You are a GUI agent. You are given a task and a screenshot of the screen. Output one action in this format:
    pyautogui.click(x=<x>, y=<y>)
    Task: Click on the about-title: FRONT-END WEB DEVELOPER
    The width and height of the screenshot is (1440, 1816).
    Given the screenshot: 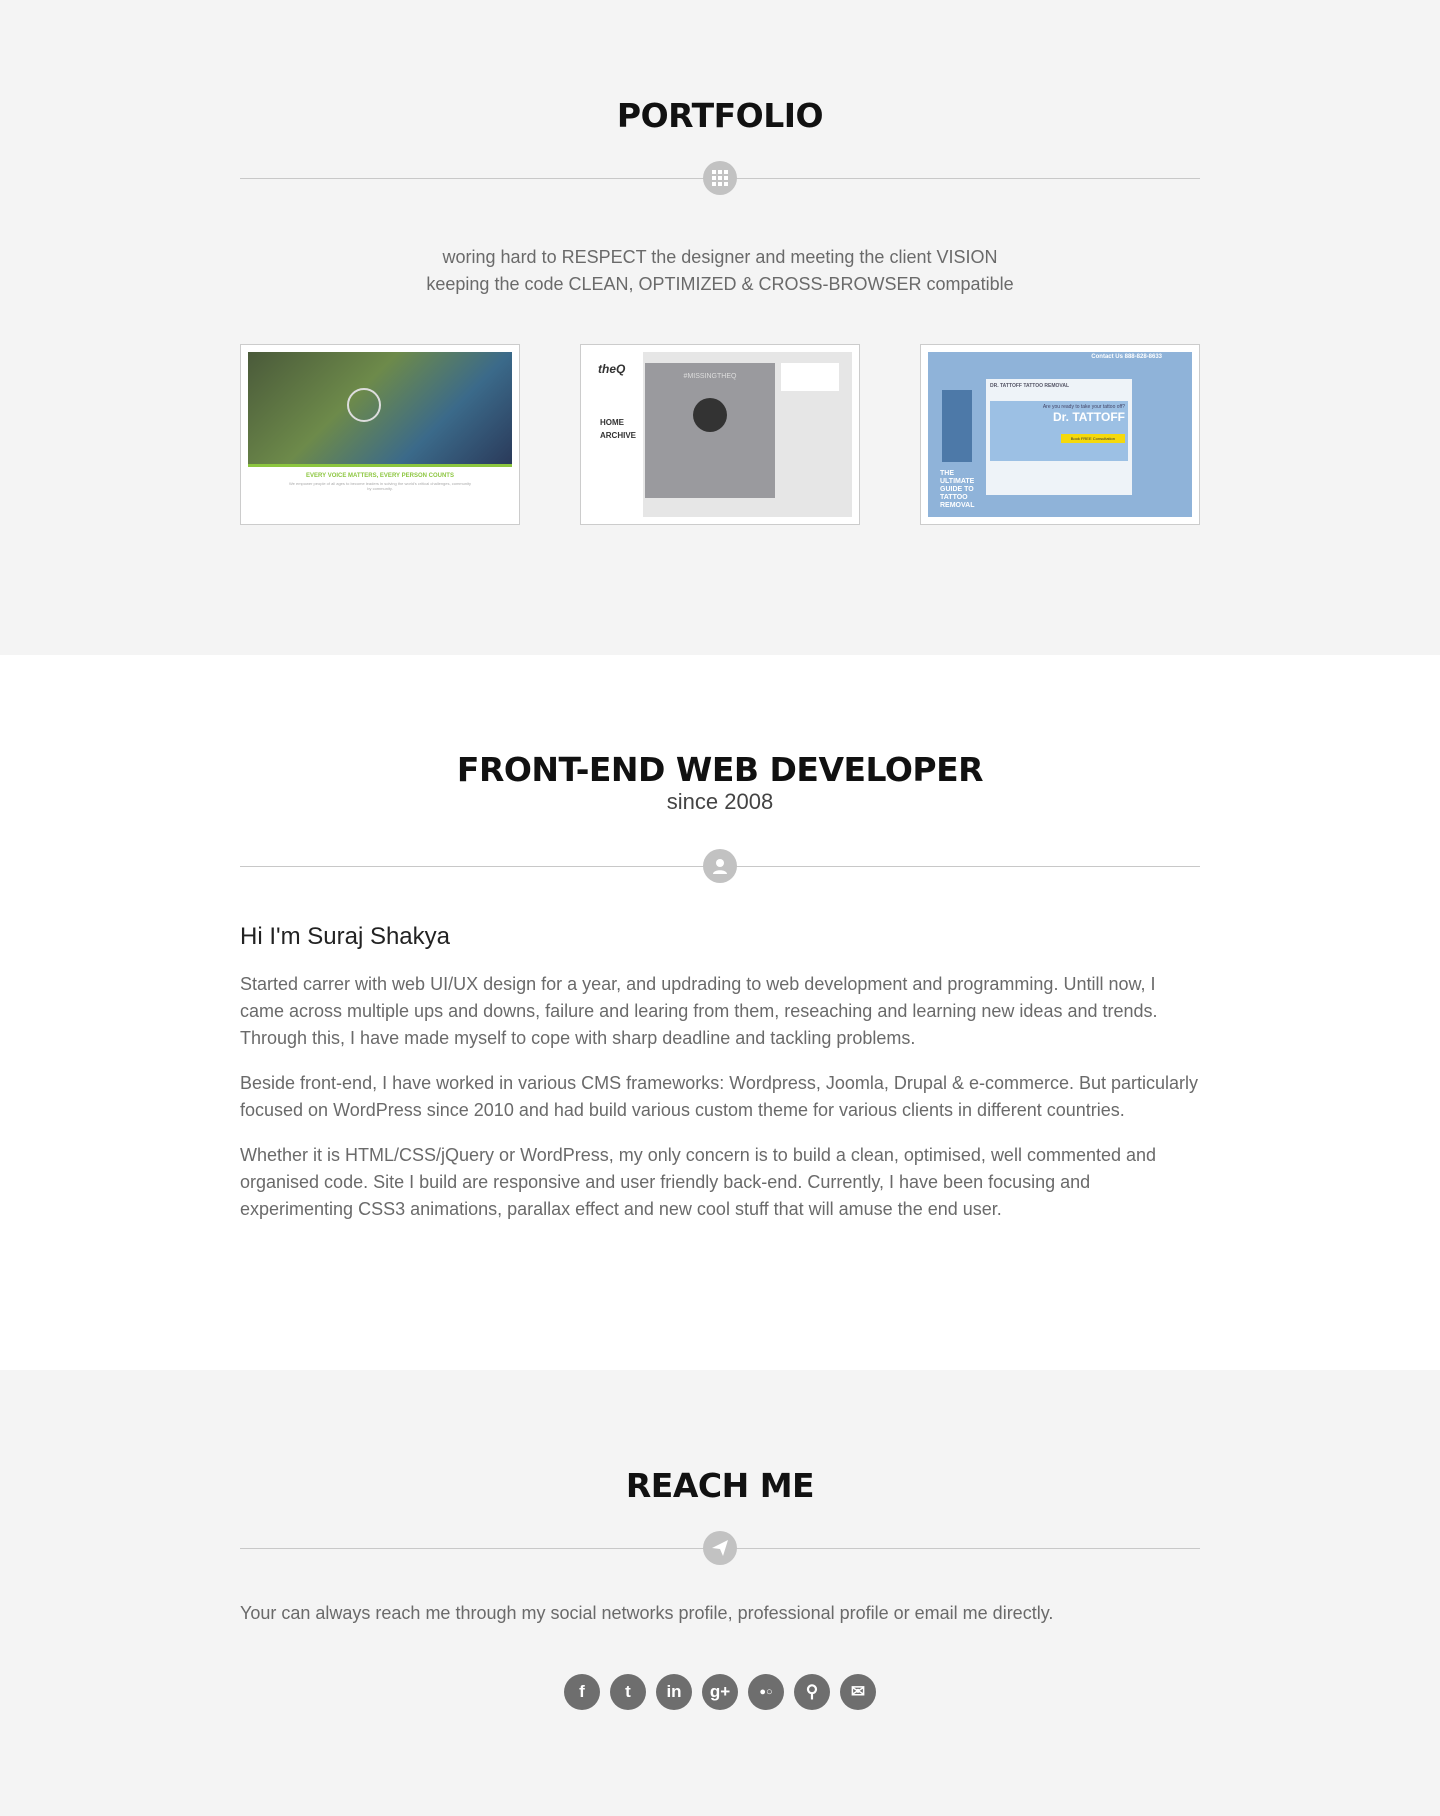 What is the action you would take?
    pyautogui.click(x=720, y=769)
    